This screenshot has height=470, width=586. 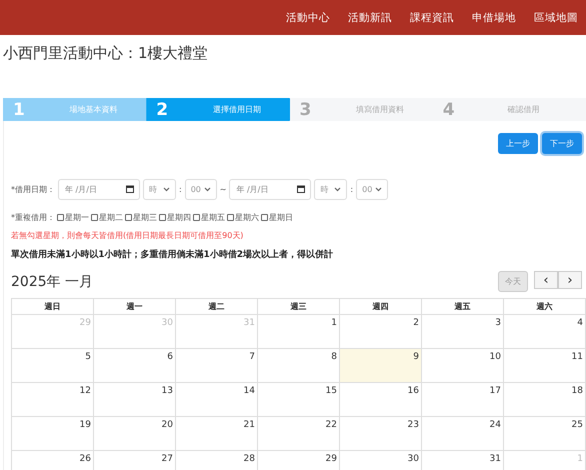 What do you see at coordinates (277, 217) in the screenshot?
I see `weekday-checkbox: 星期日` at bounding box center [277, 217].